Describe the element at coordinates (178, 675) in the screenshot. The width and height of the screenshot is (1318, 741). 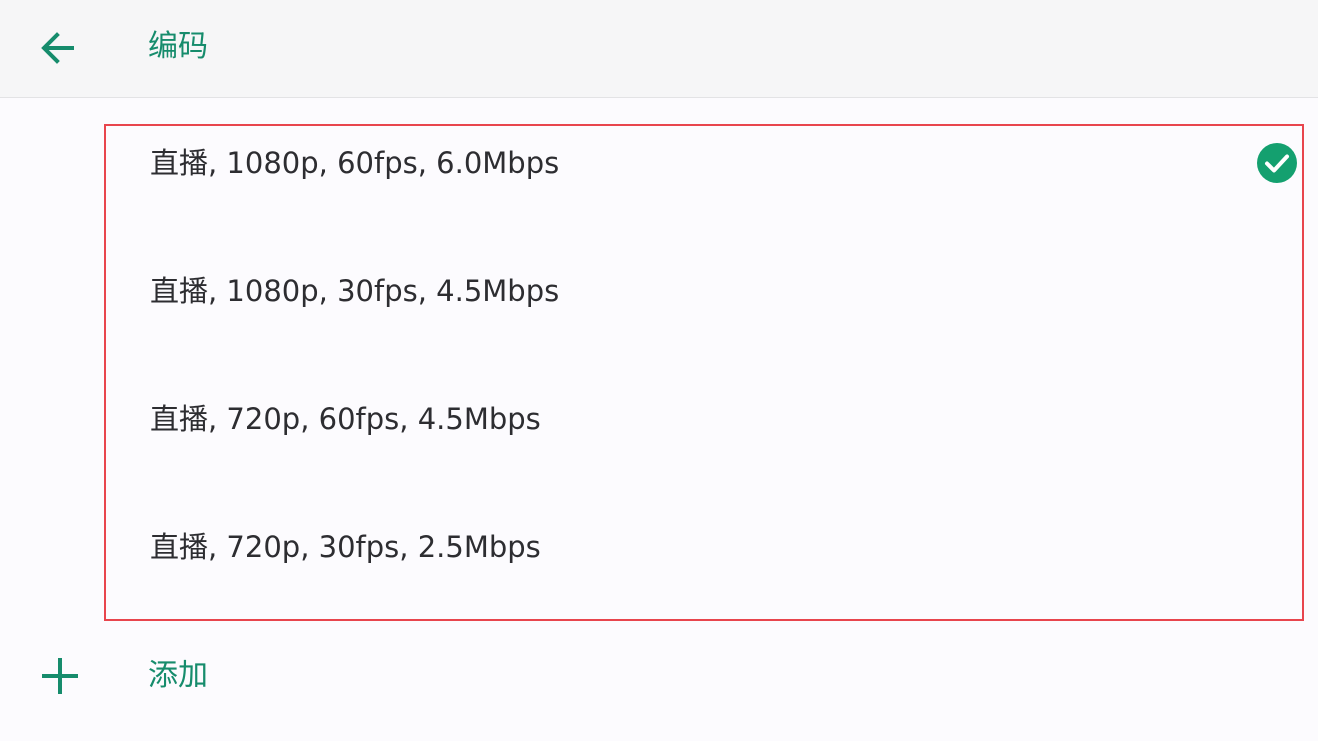
I see `add-label: 添加` at that location.